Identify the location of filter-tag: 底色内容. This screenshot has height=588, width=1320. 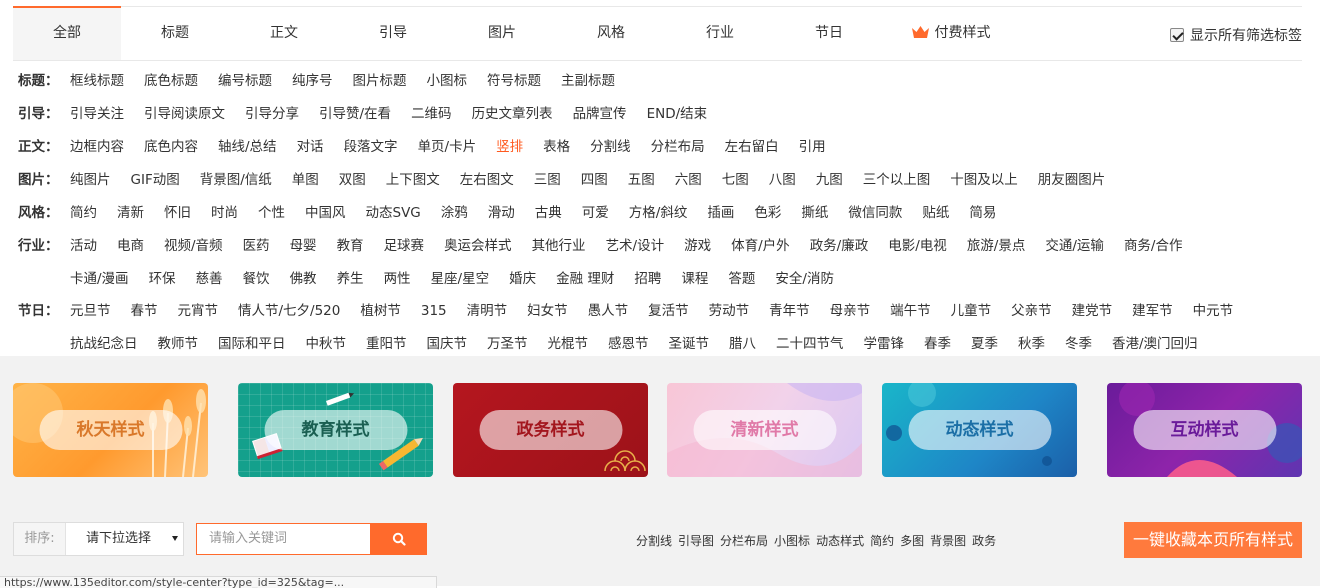
(171, 147).